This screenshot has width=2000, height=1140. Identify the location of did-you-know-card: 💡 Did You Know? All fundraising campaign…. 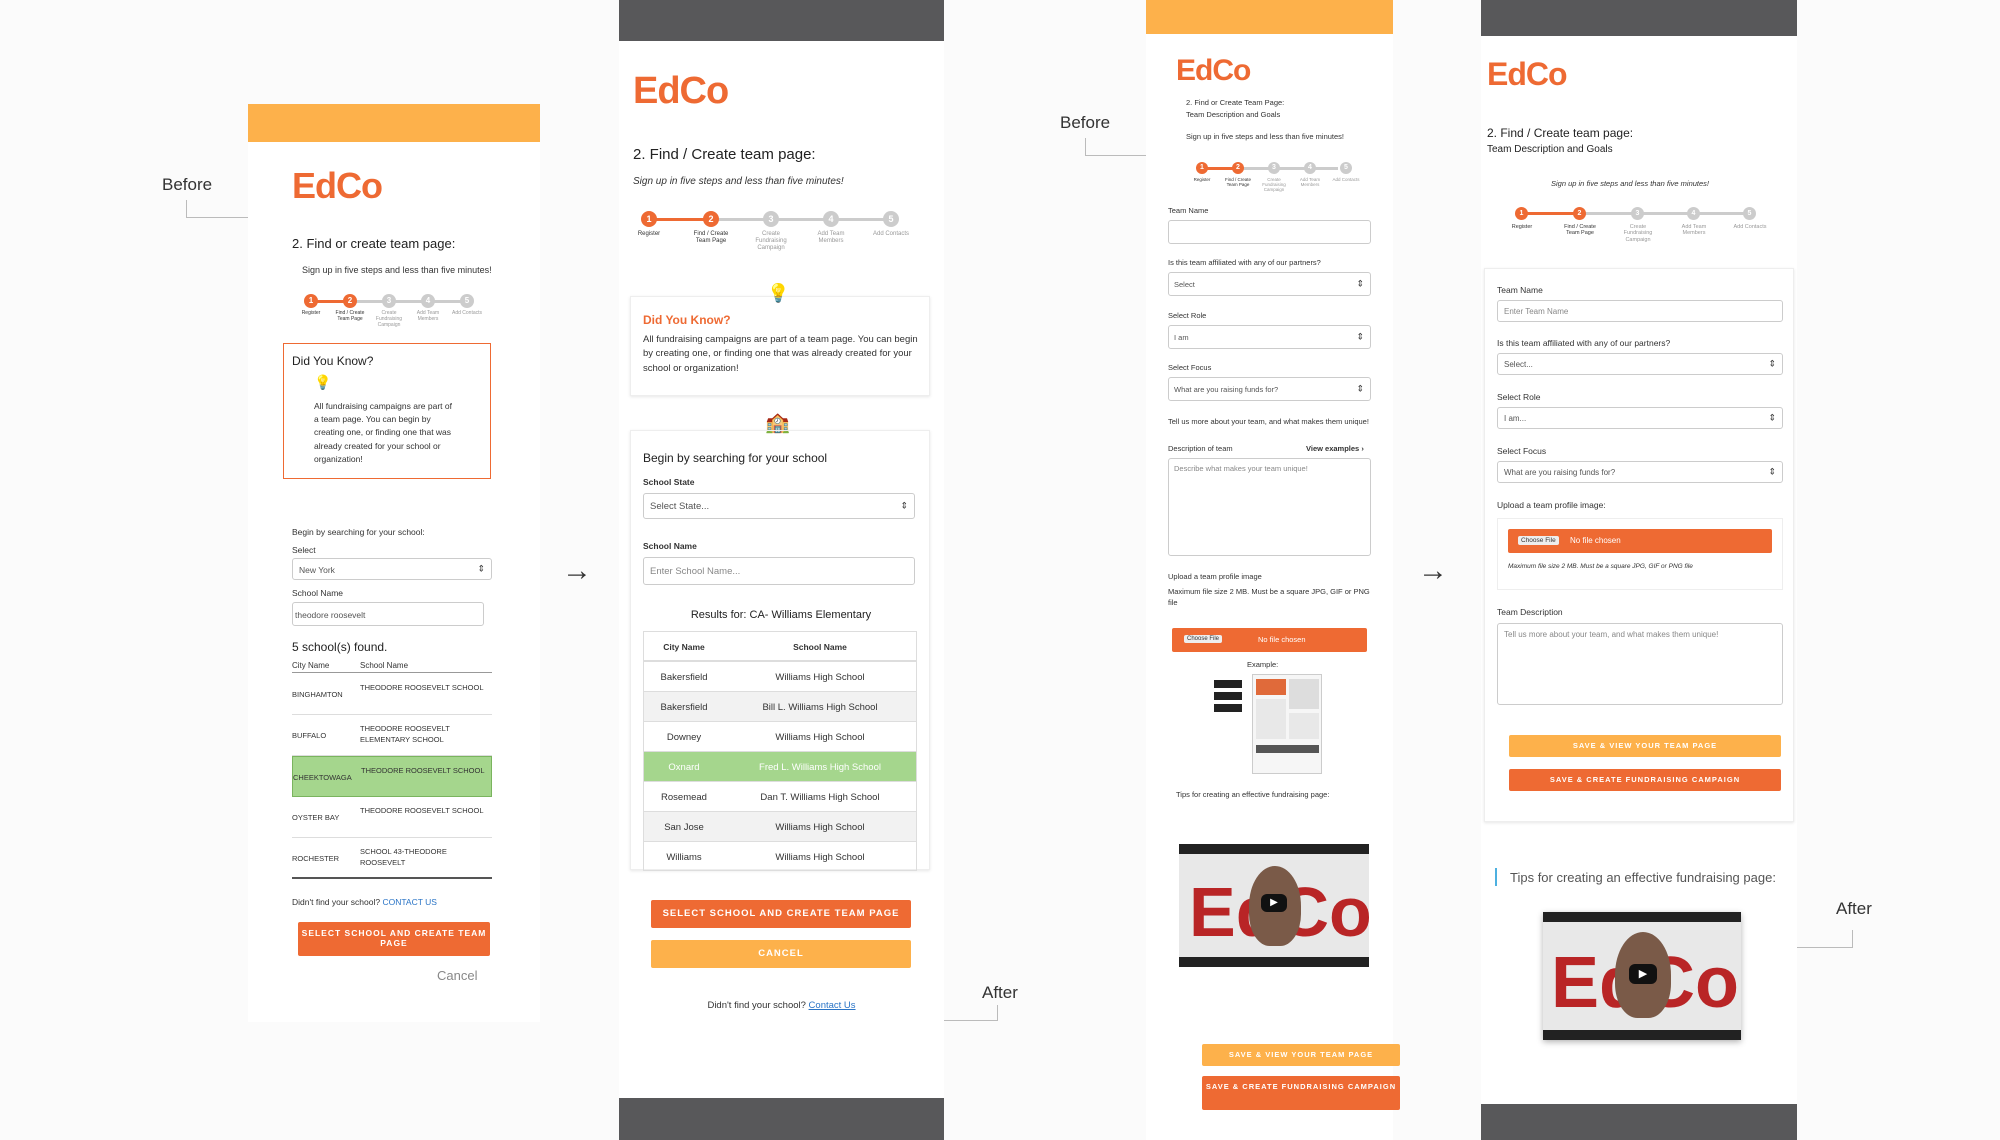
(780, 339).